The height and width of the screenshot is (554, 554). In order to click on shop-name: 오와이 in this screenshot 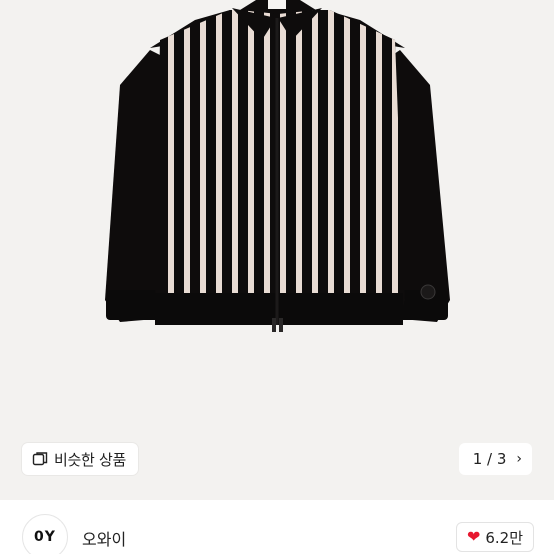, I will do `click(104, 538)`.